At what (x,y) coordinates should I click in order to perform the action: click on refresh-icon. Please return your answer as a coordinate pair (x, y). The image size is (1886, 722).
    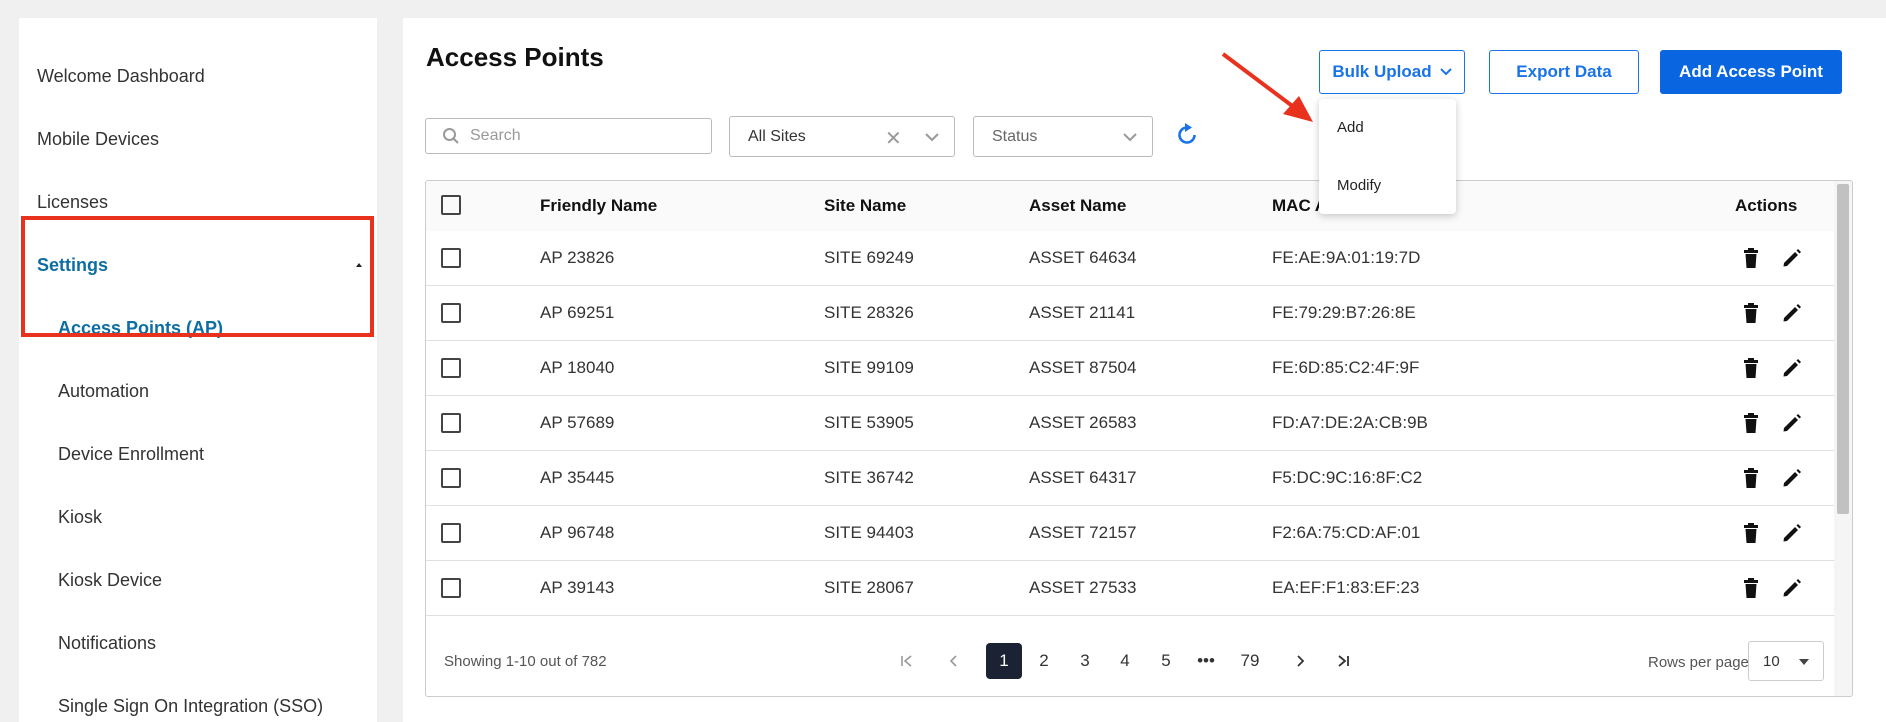
    Looking at the image, I should click on (1187, 135).